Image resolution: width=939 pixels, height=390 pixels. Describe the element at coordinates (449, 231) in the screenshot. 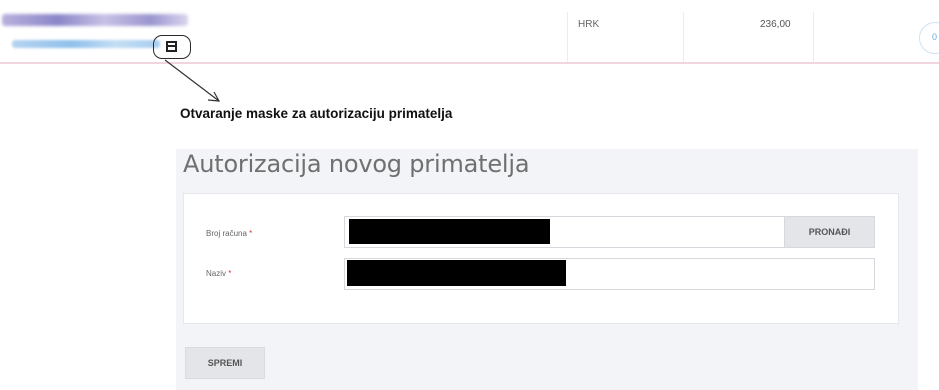

I see `redacted-account-value` at that location.